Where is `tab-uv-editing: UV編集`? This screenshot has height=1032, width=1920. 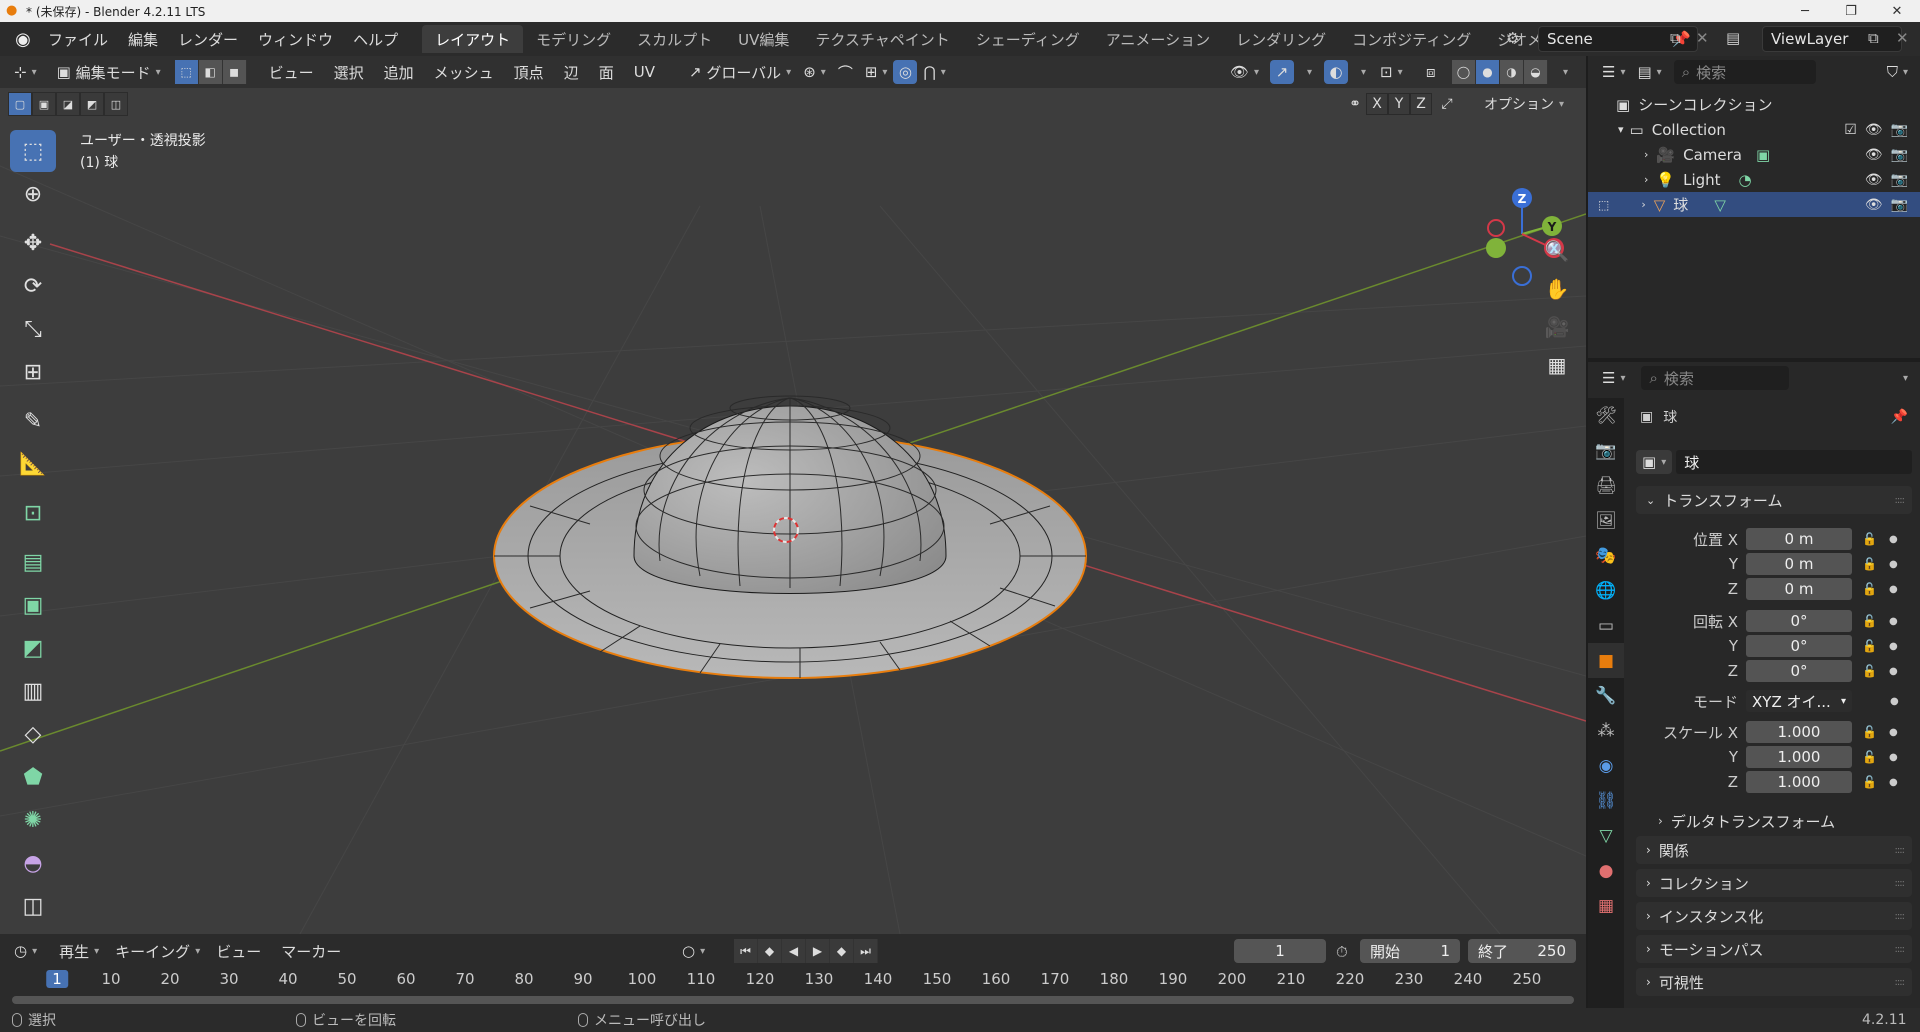
tab-uv-editing: UV編集 is located at coordinates (763, 39).